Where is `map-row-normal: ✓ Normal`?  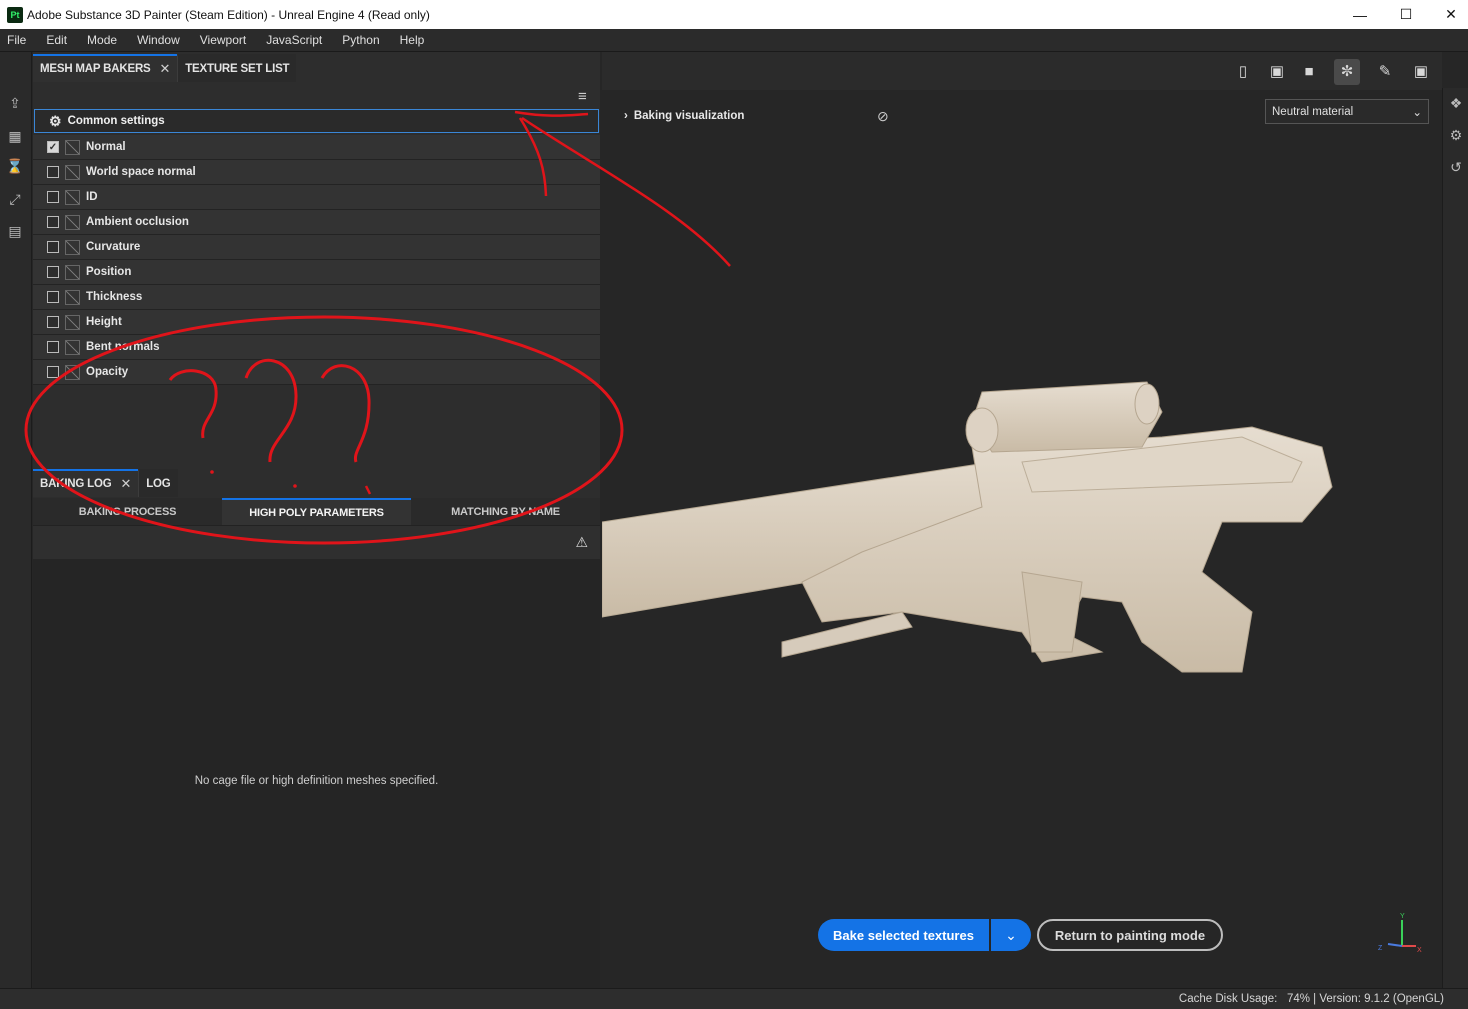
map-row-normal: ✓ Normal is located at coordinates (316, 147).